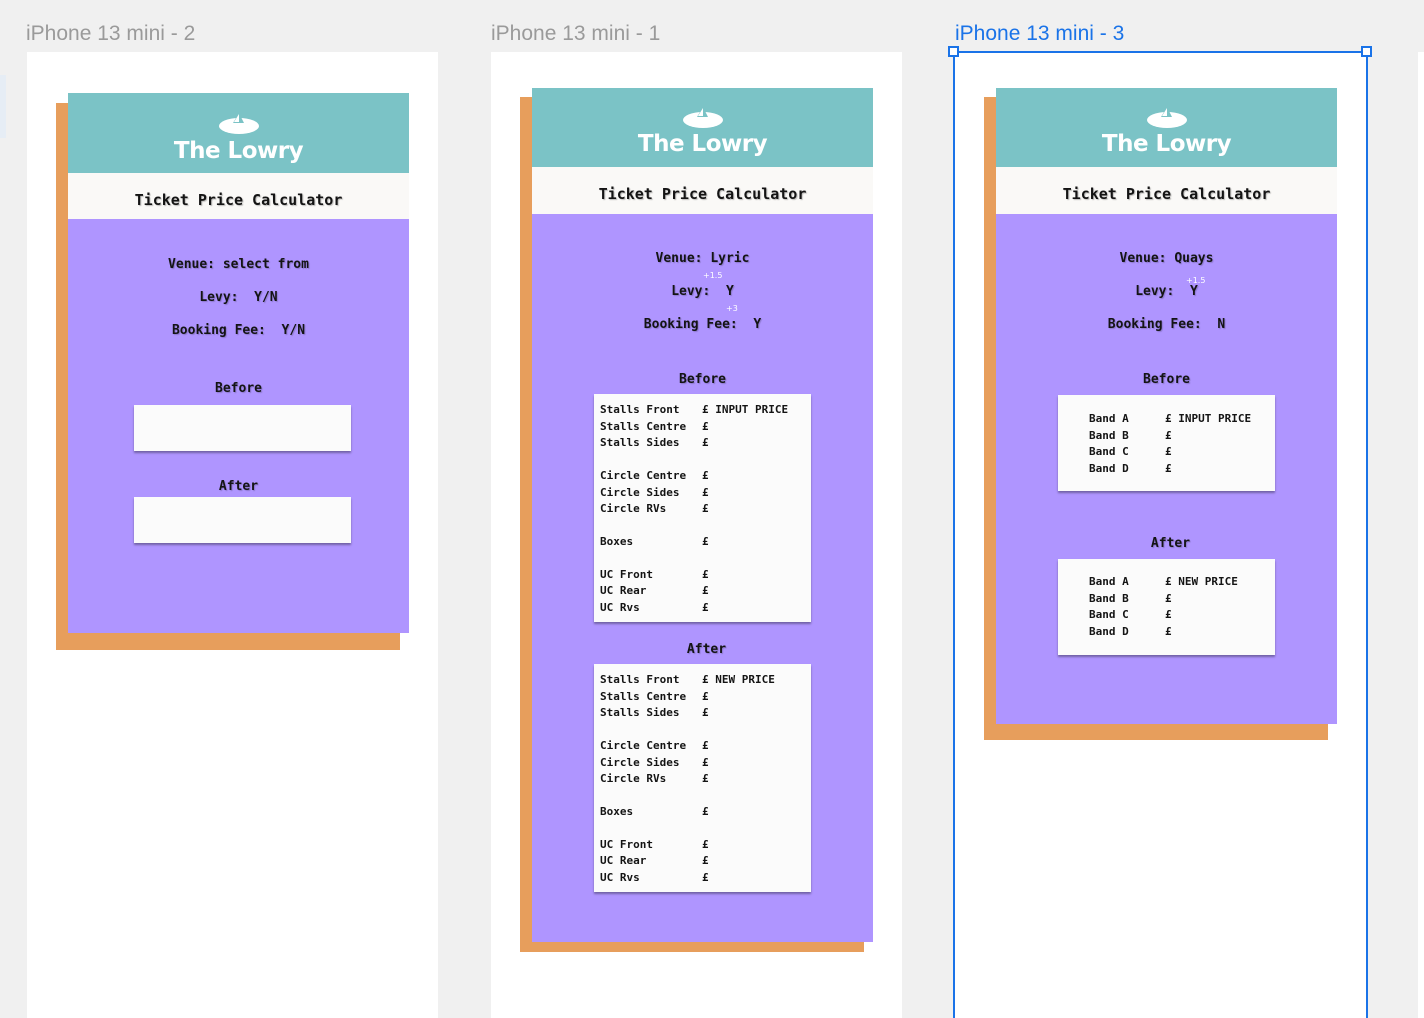  Describe the element at coordinates (242, 520) in the screenshot. I see `after-price-output` at that location.